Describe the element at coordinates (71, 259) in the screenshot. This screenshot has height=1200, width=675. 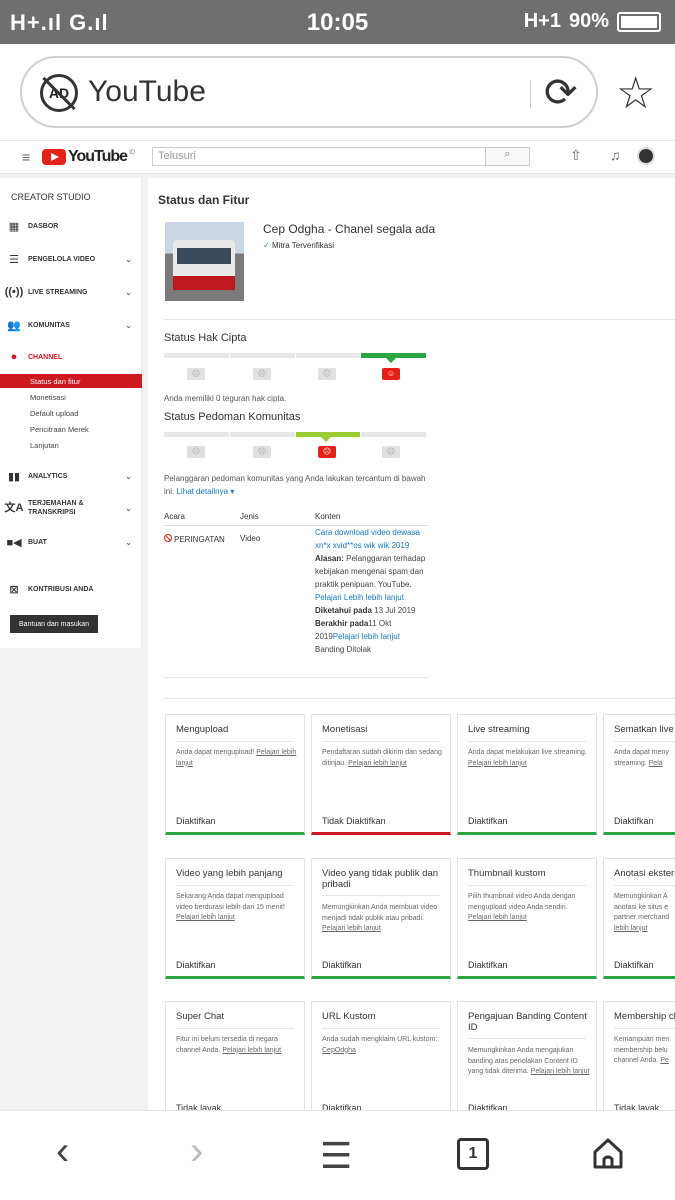
I see `sidebar-item-video-manager: ☰ PENGELOLA VIDEO ⌄` at that location.